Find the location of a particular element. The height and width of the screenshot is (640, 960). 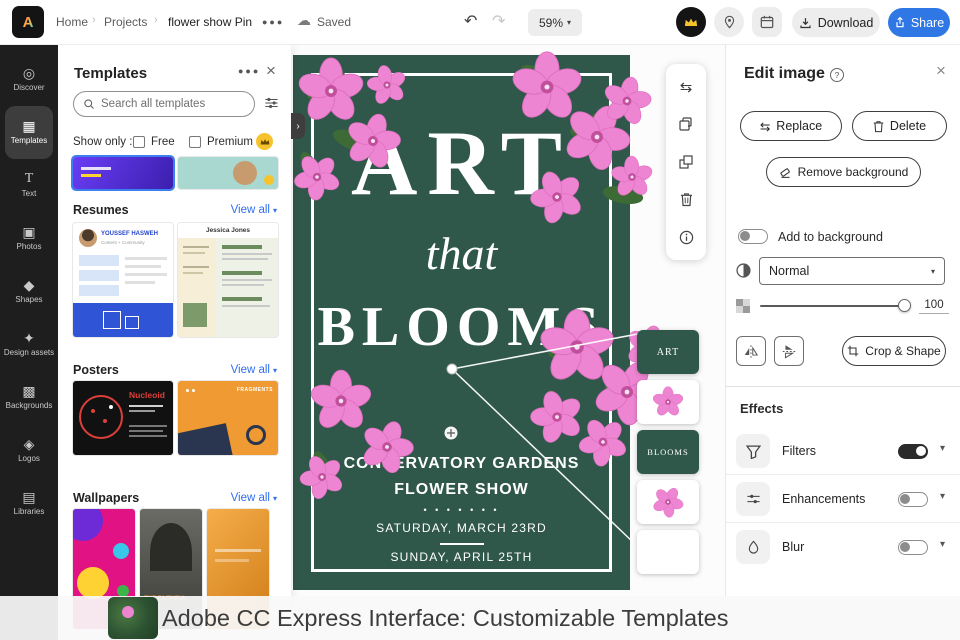

enhancements-row: Enhancements ▾ is located at coordinates (843, 499).